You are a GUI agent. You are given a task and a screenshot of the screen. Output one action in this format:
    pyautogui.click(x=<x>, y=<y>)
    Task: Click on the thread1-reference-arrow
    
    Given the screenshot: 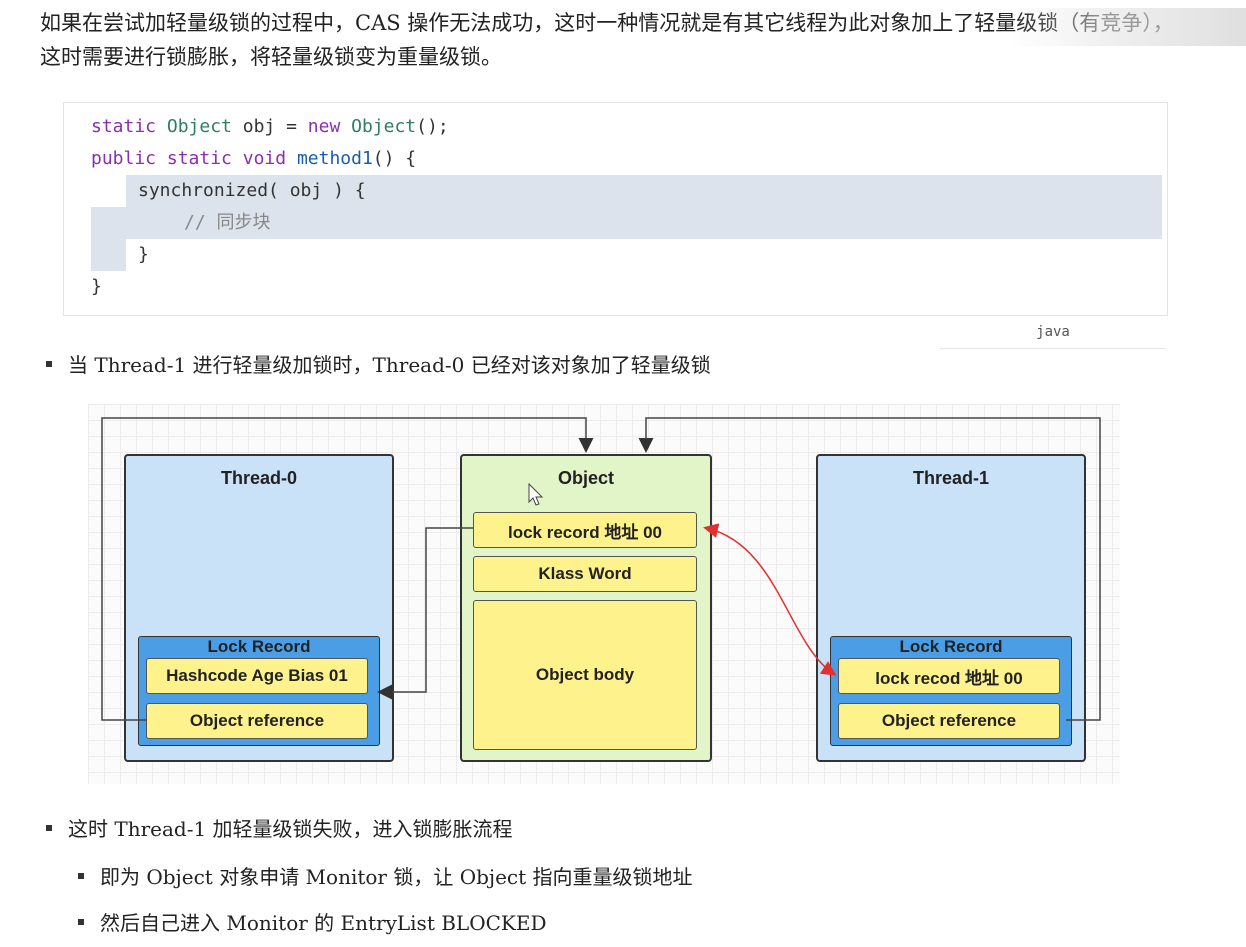 What is the action you would take?
    pyautogui.click(x=869, y=569)
    